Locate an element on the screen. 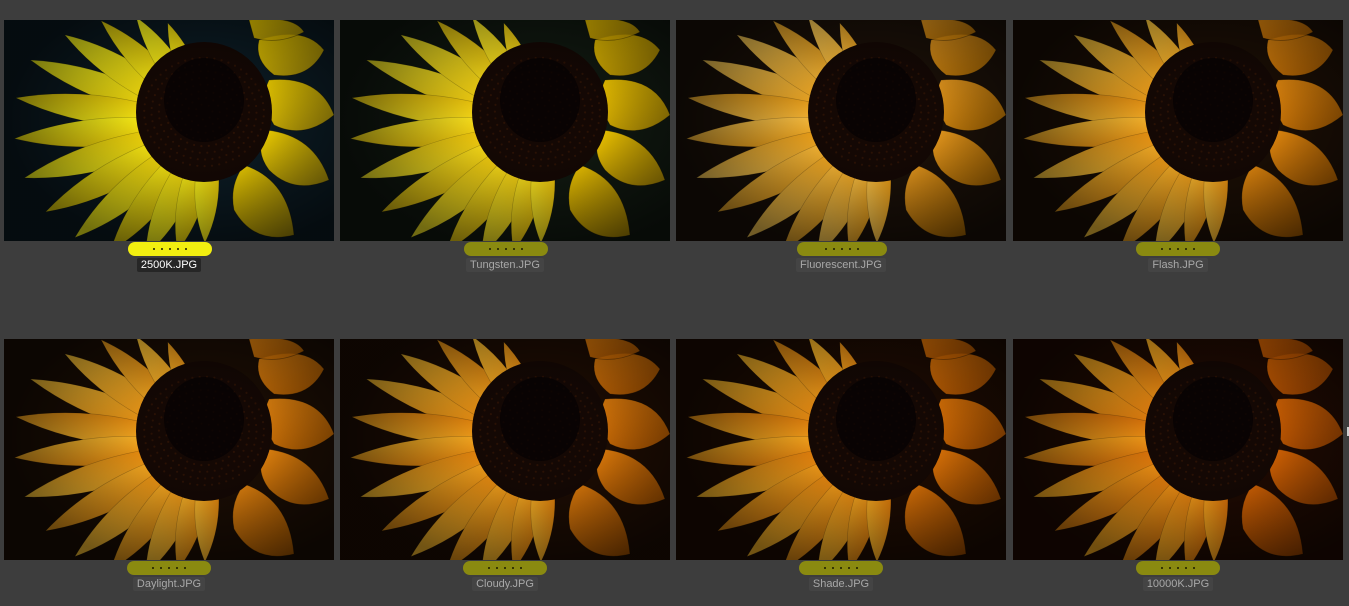  filename-label: Flash.JPG is located at coordinates (1178, 265).